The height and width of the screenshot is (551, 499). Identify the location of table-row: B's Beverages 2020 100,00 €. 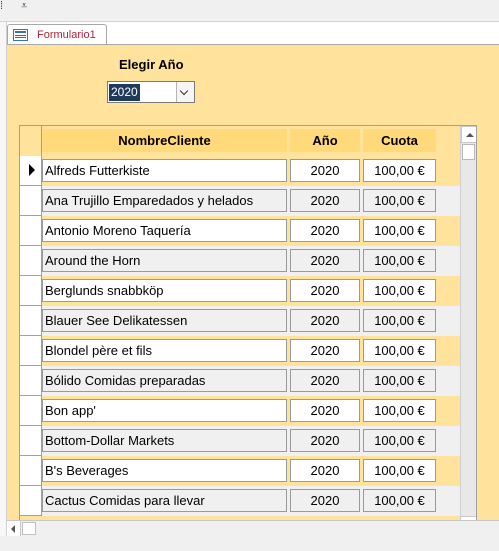
(240, 471).